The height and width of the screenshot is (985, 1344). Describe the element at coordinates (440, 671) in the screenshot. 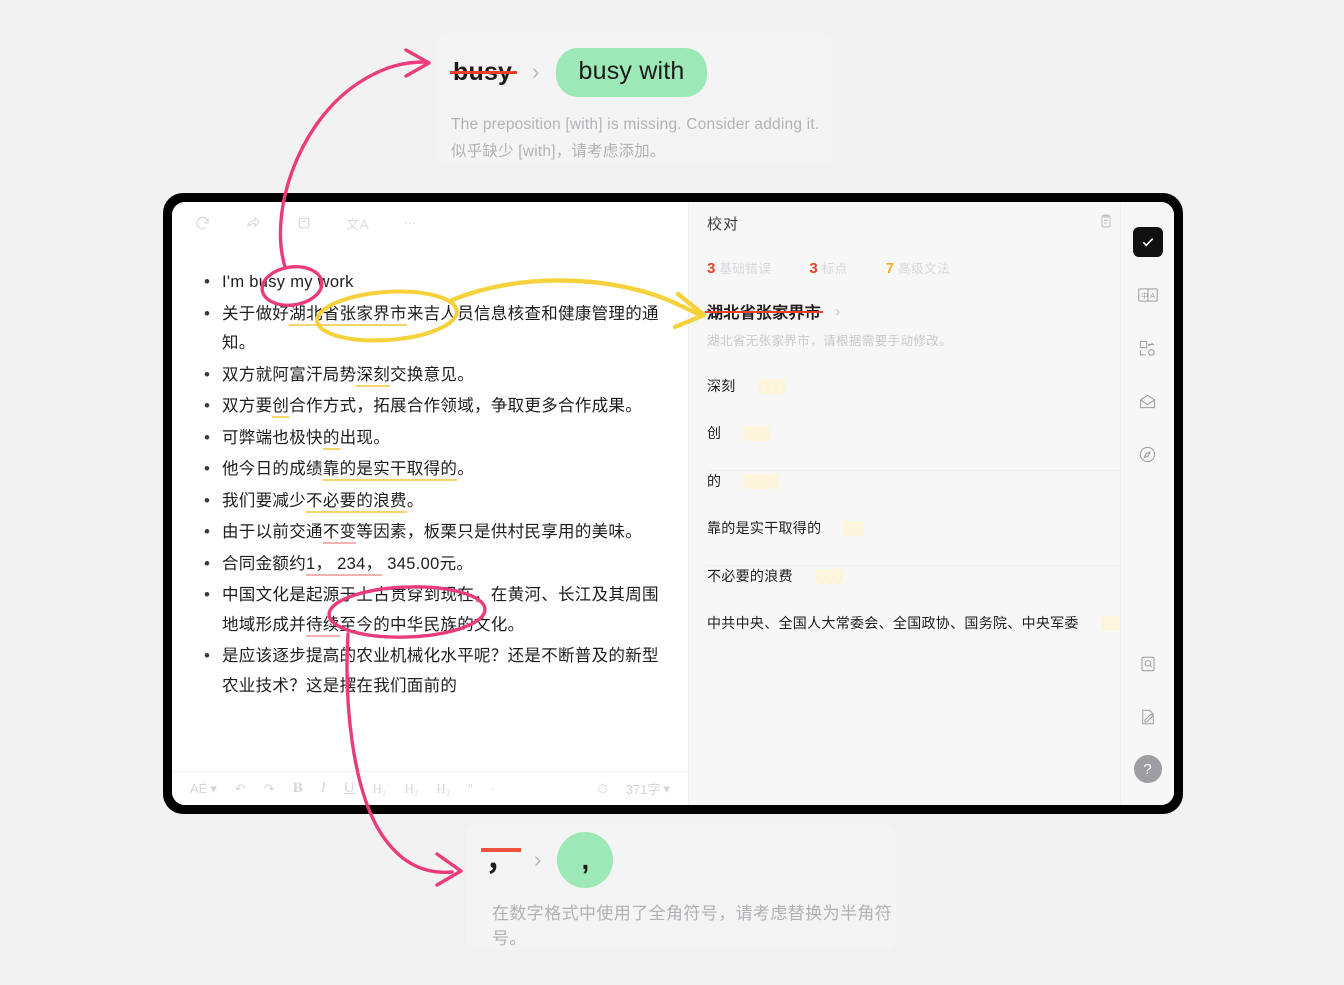

I see `text-segment: 是应该逐步提高的农业机械化水平呢？还是不断普及的新型农业技术？这是摆在我们面前的` at that location.